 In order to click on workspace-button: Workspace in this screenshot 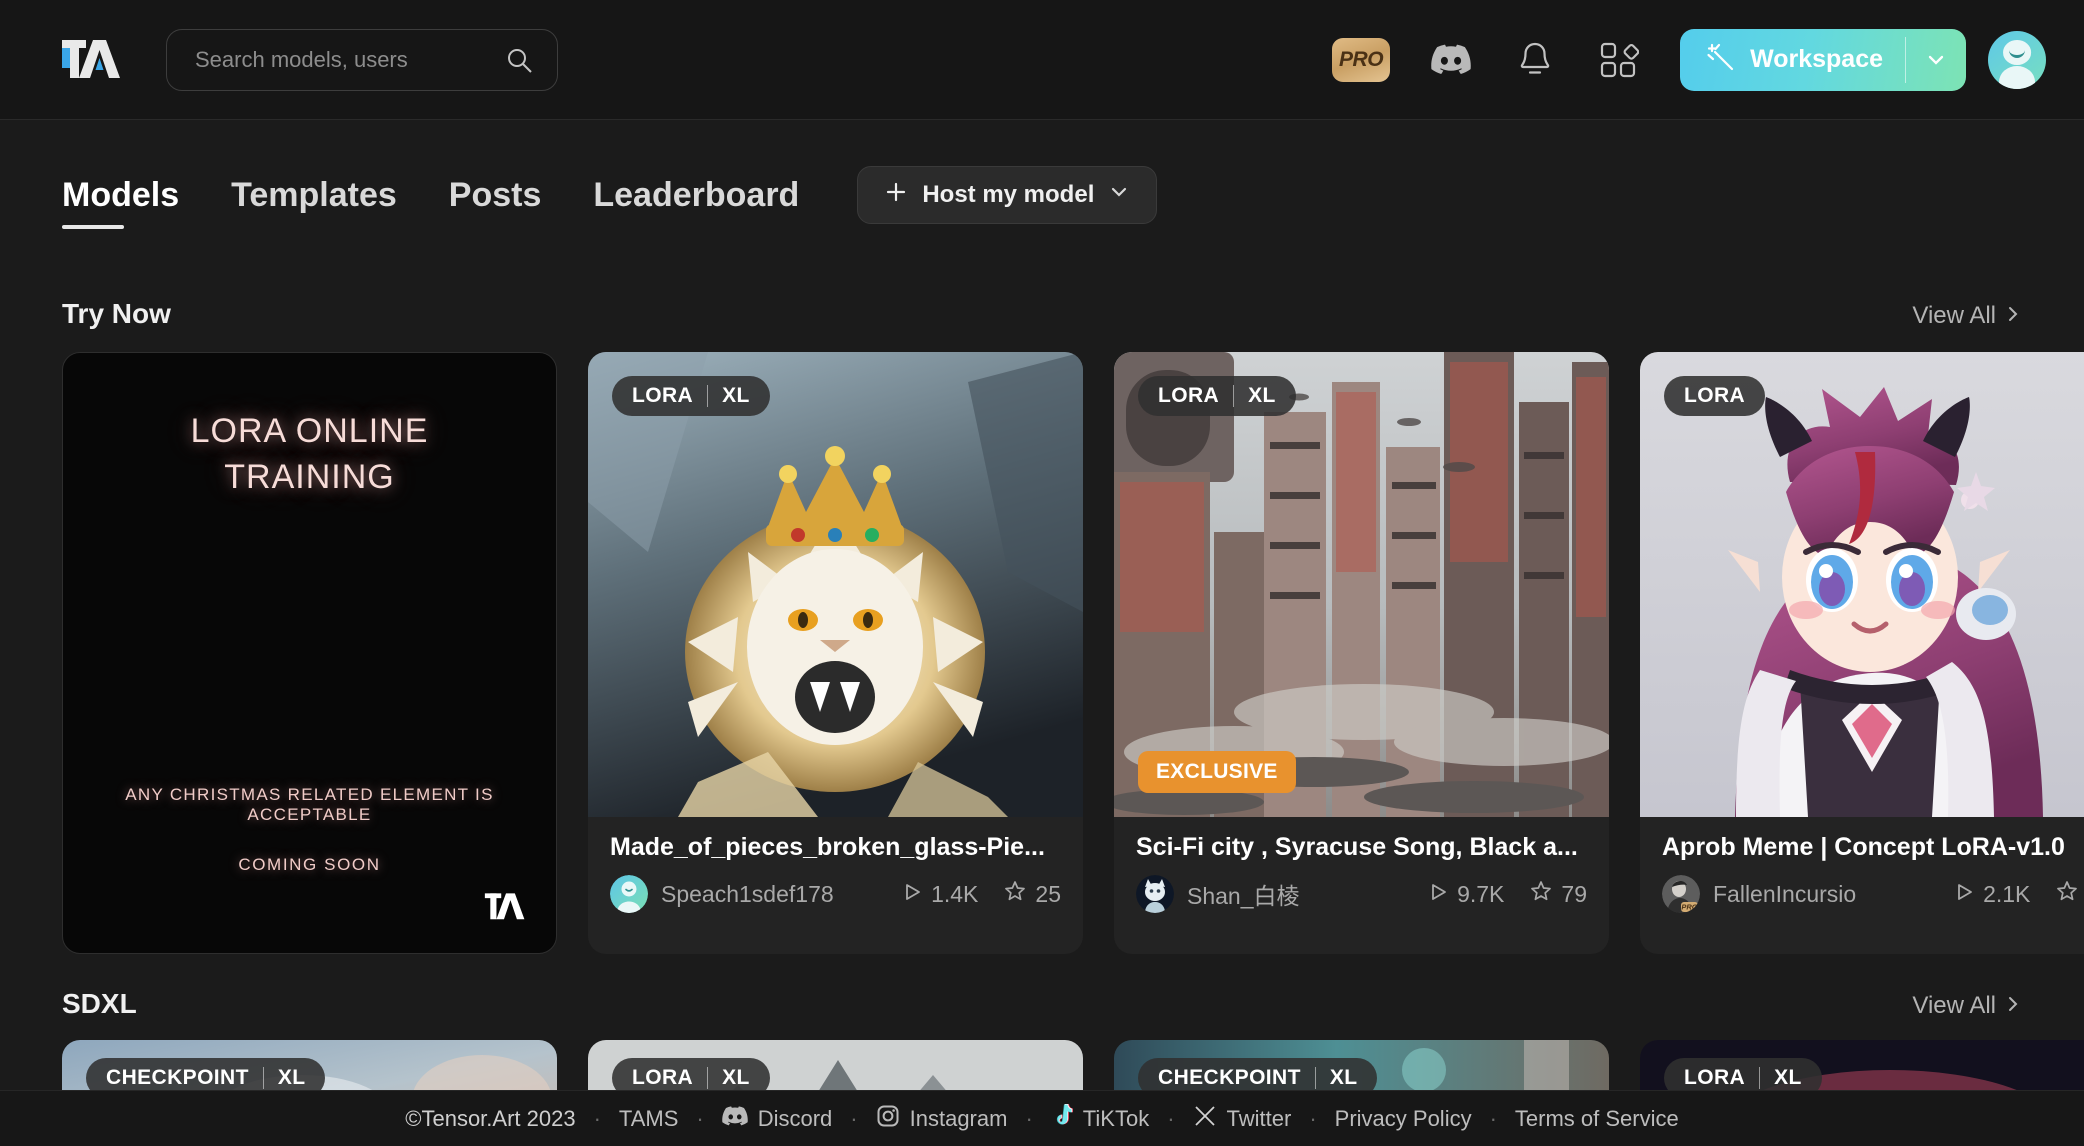, I will do `click(1823, 59)`.